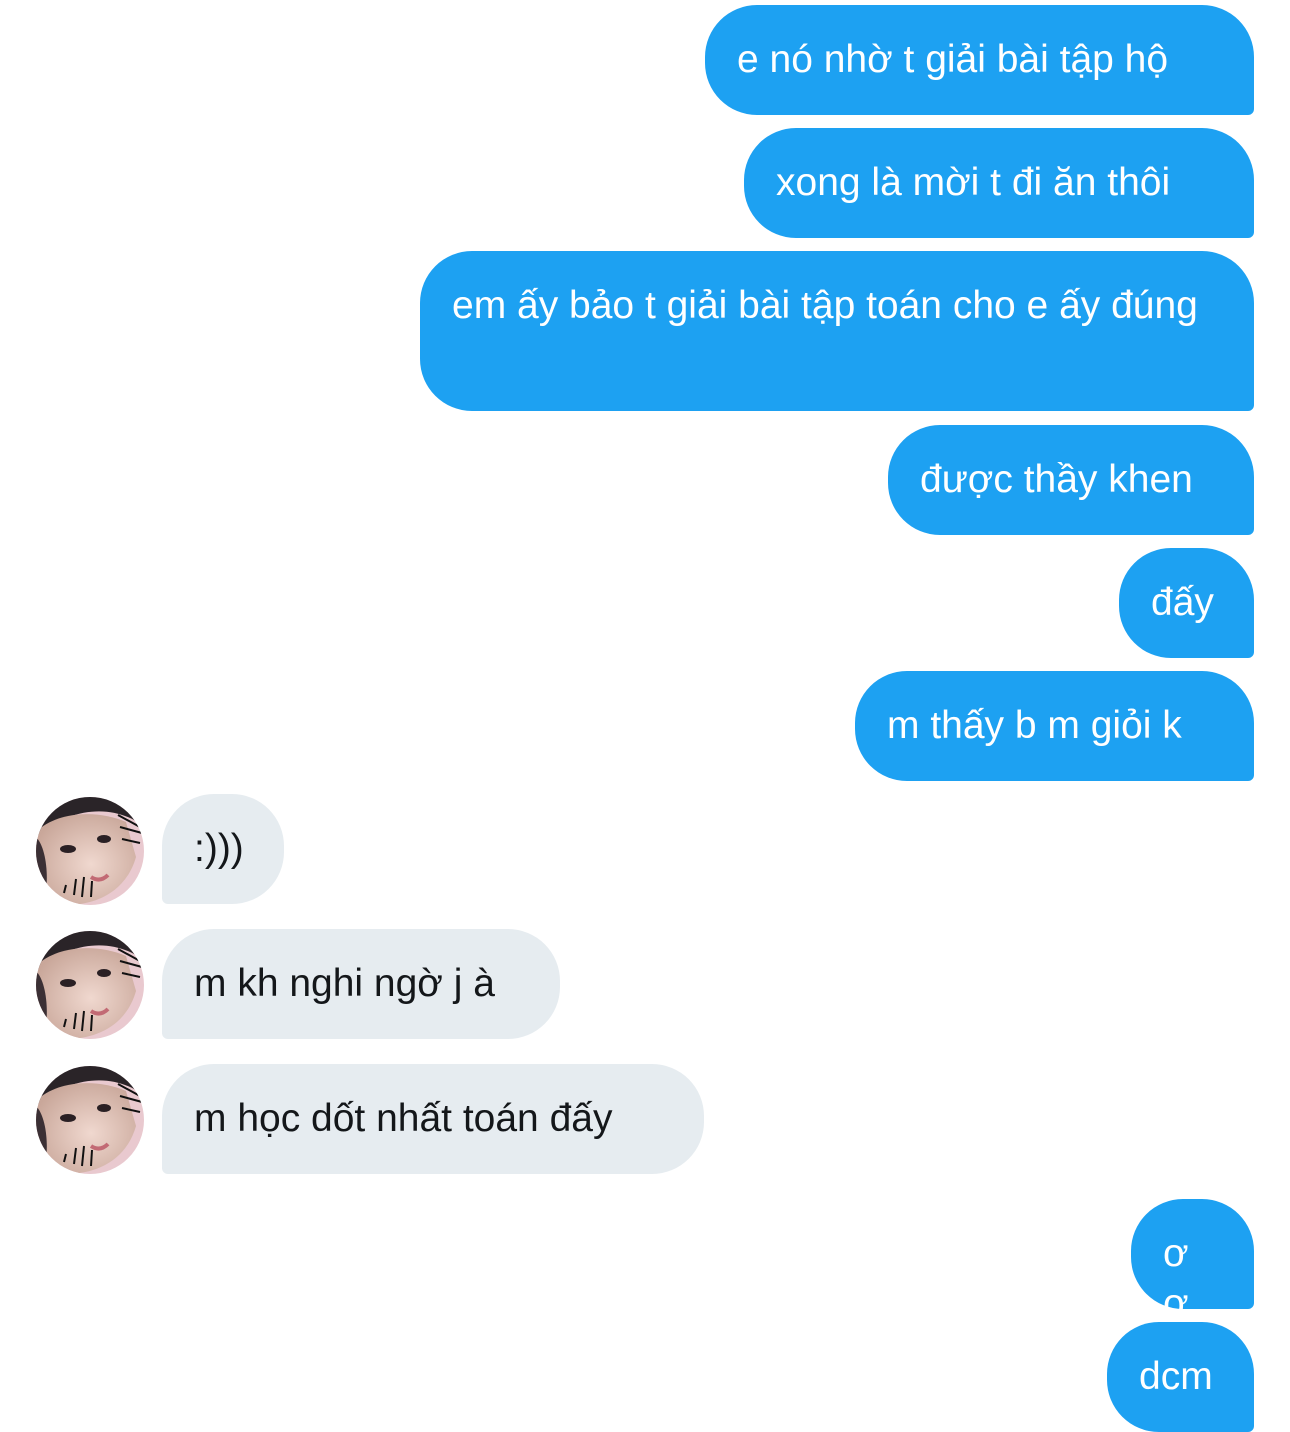 The width and height of the screenshot is (1290, 1432). What do you see at coordinates (1054, 726) in the screenshot?
I see `sent-message: m thấy b m giỏi k` at bounding box center [1054, 726].